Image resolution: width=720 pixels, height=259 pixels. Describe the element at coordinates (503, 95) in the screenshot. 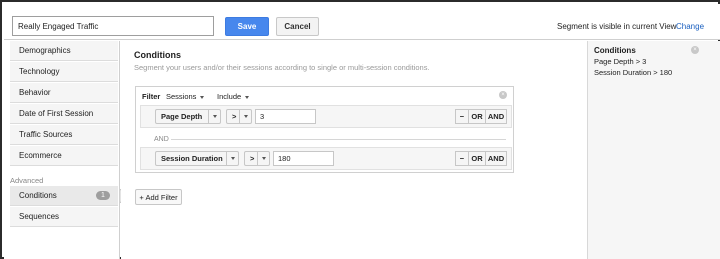

I see `remove-filter-icon: ×` at that location.